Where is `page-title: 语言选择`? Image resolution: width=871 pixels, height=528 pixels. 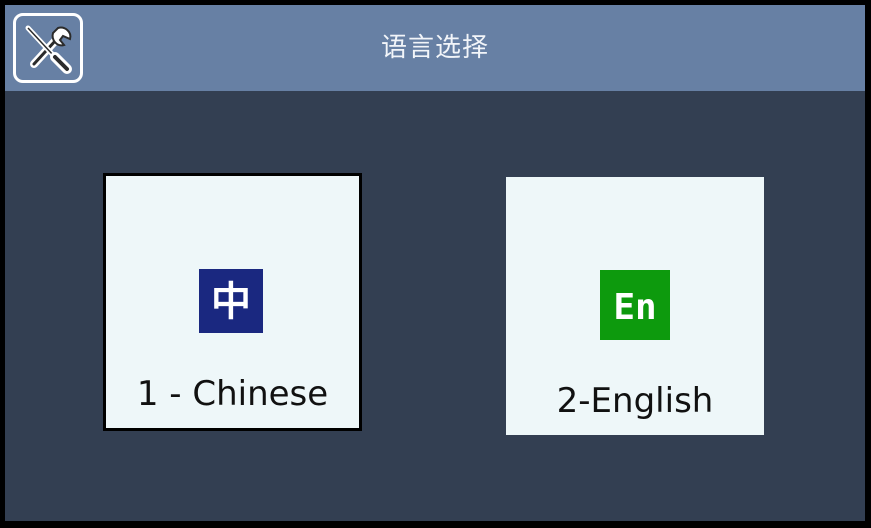
page-title: 语言选择 is located at coordinates (434, 48).